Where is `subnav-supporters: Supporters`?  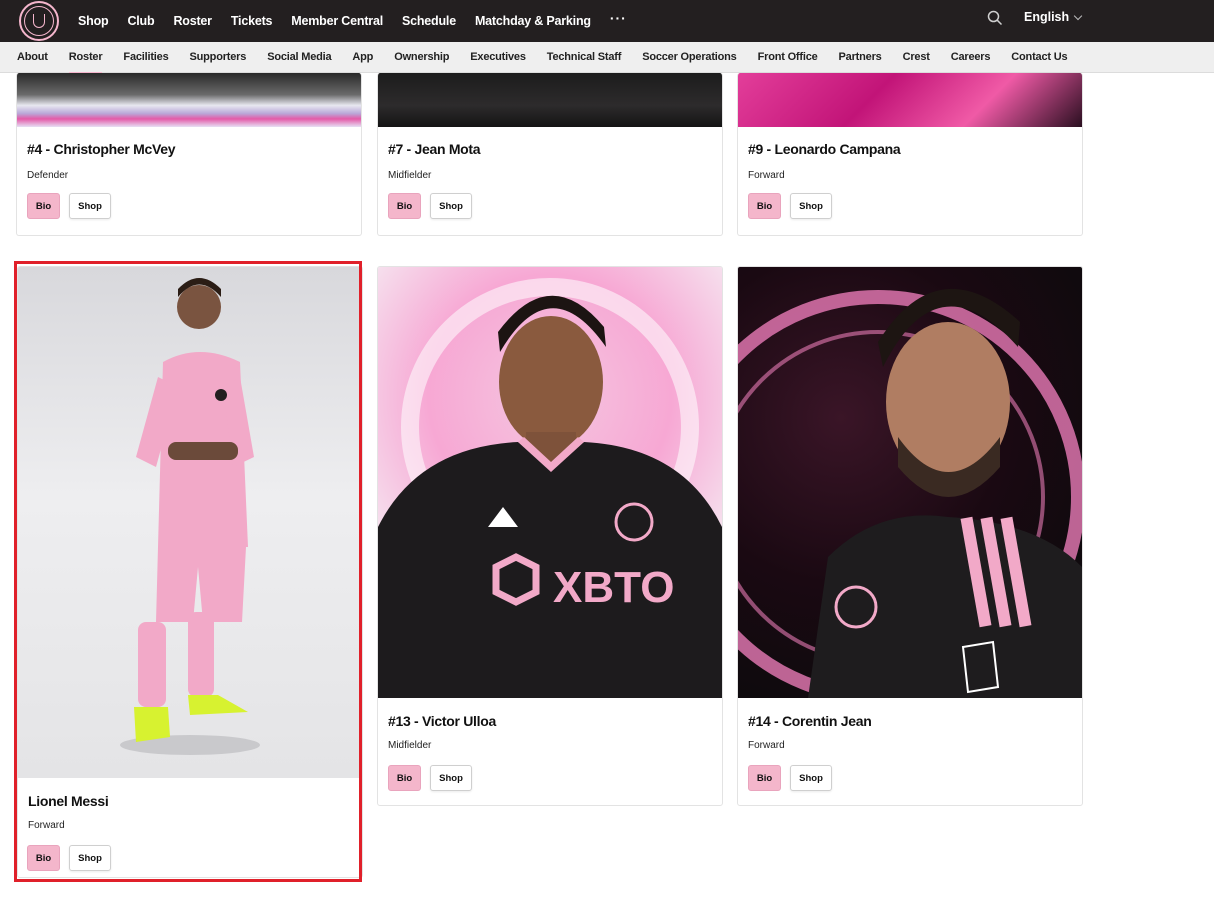 subnav-supporters: Supporters is located at coordinates (218, 57).